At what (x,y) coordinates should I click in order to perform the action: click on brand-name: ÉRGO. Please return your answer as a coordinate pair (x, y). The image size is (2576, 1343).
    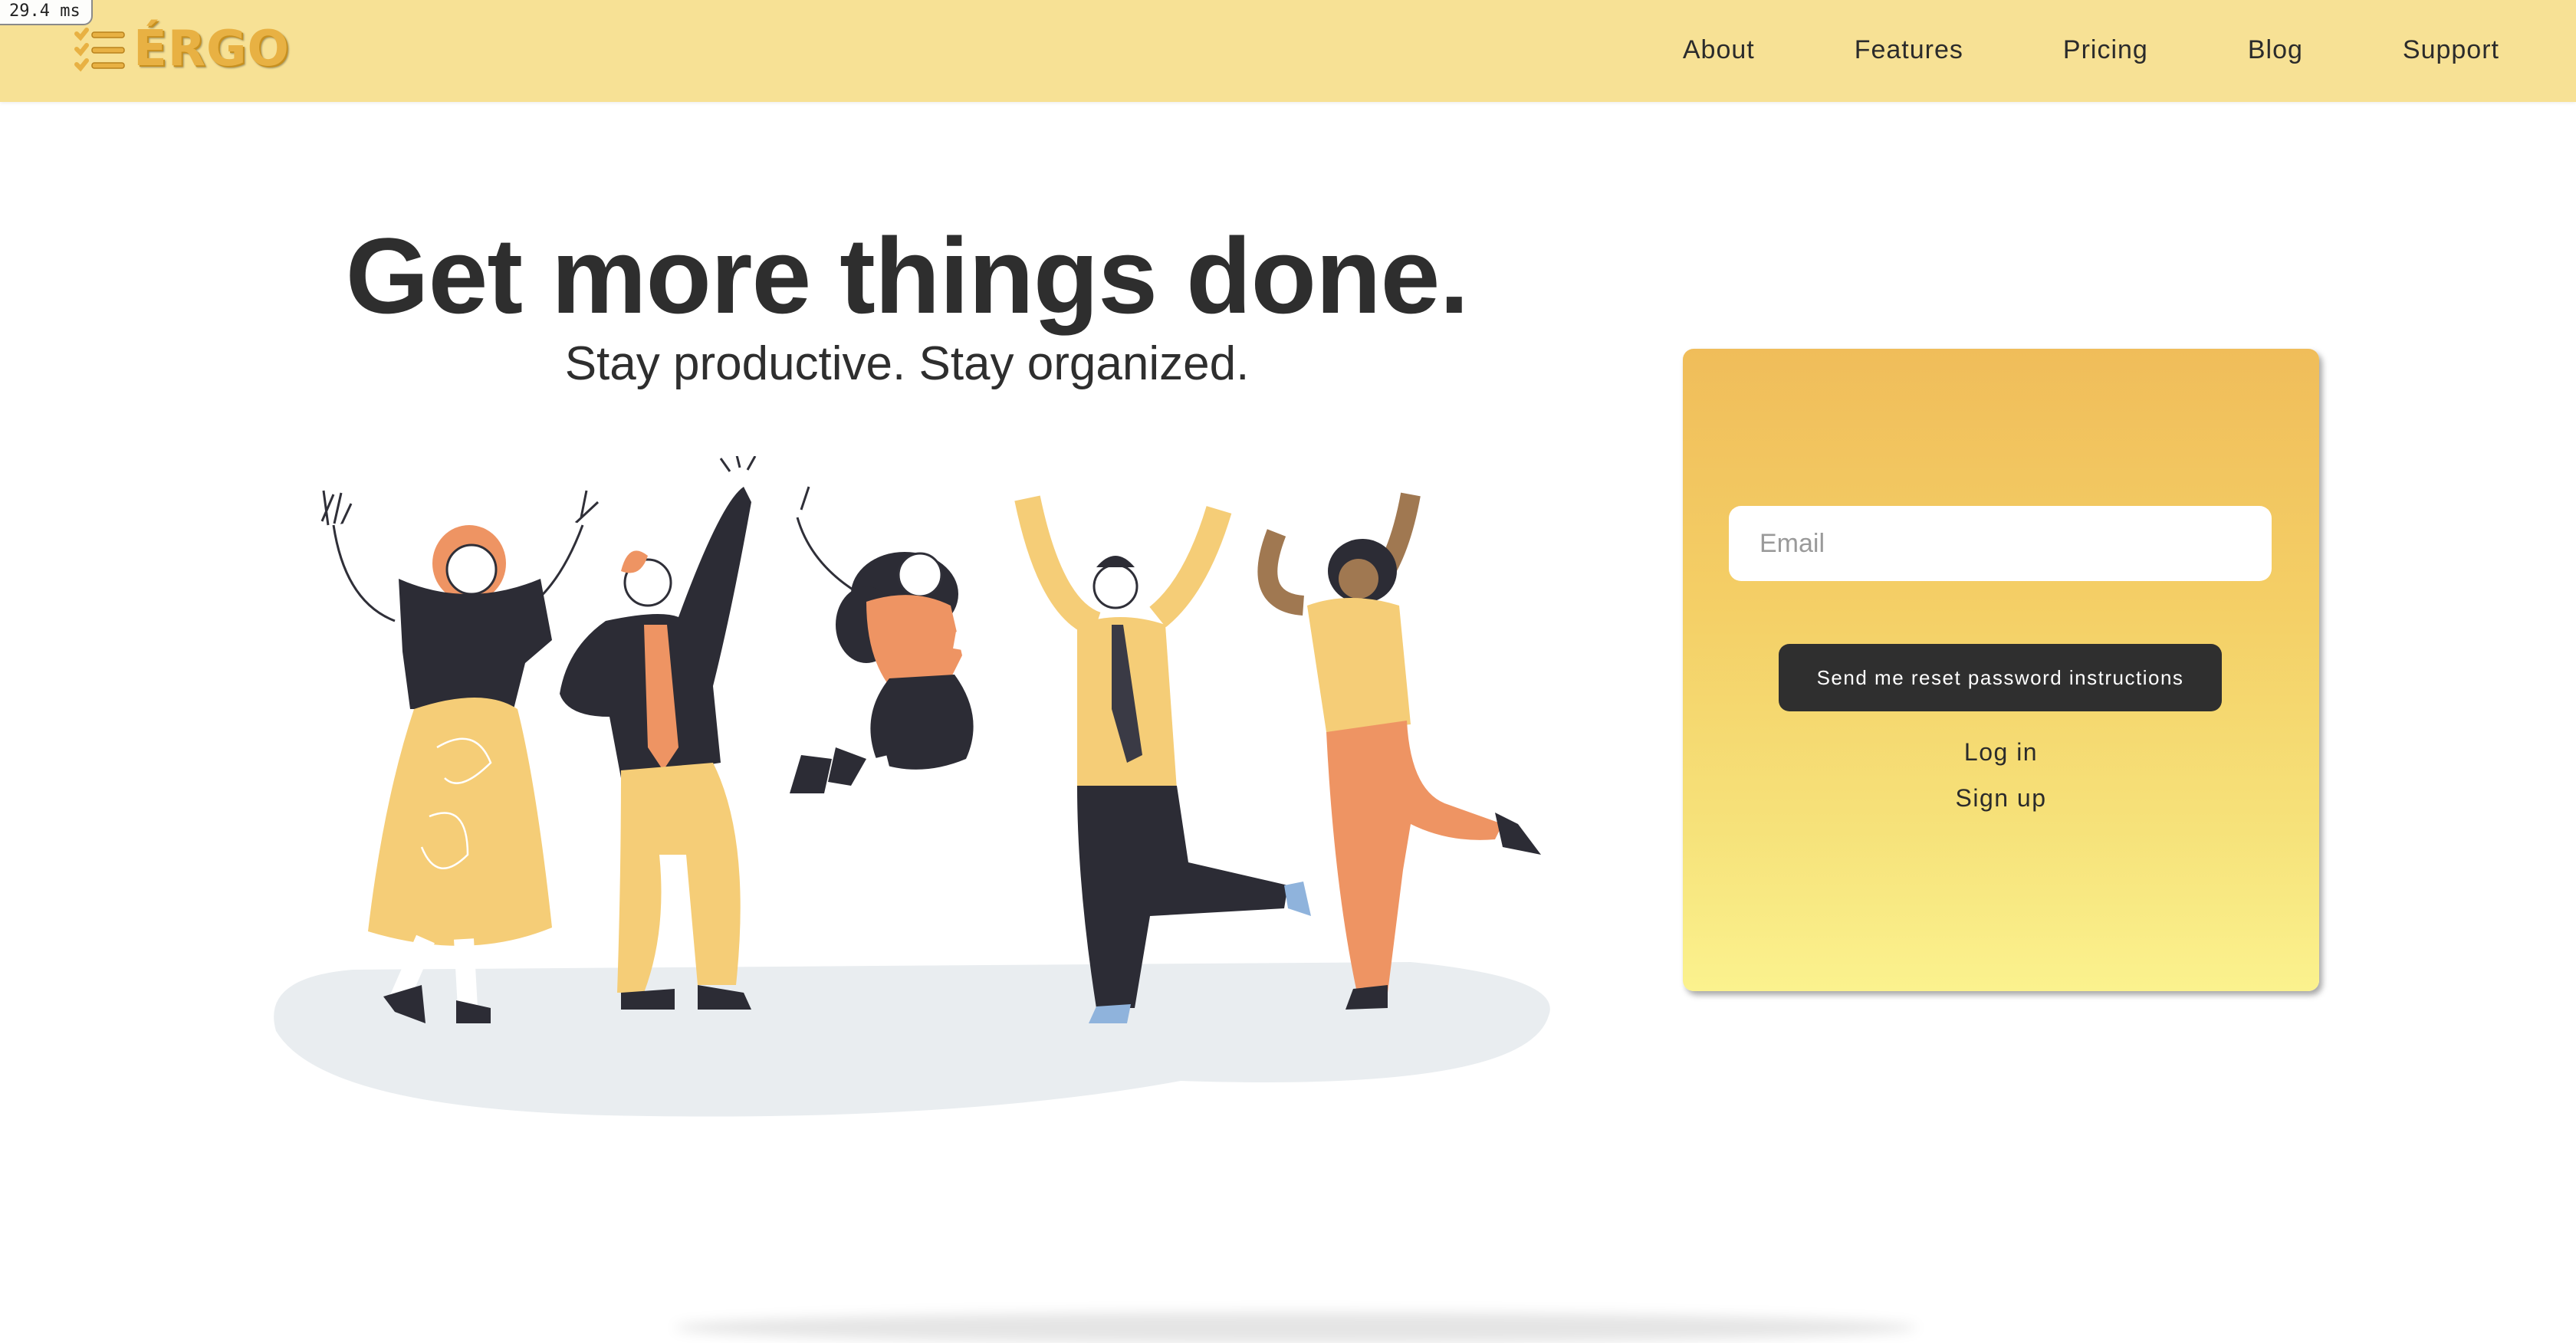
    Looking at the image, I should click on (212, 49).